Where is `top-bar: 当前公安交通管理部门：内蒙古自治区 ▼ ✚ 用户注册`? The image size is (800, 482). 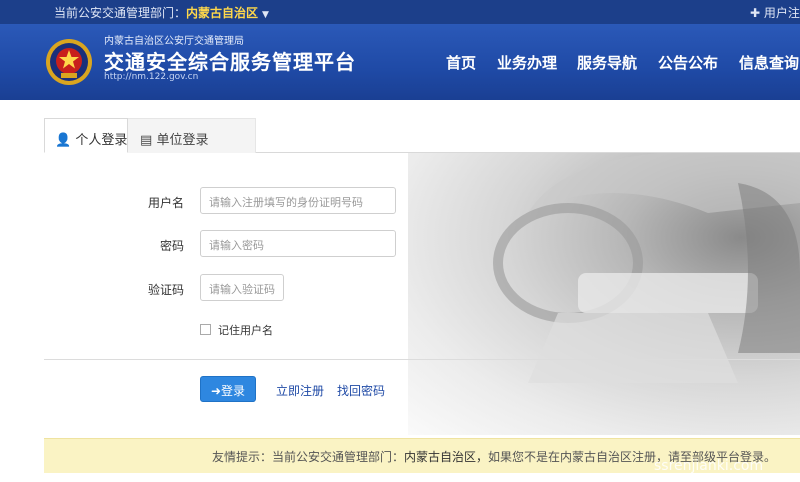
top-bar: 当前公安交通管理部门：内蒙古自治区 ▼ ✚ 用户注册 is located at coordinates (400, 12).